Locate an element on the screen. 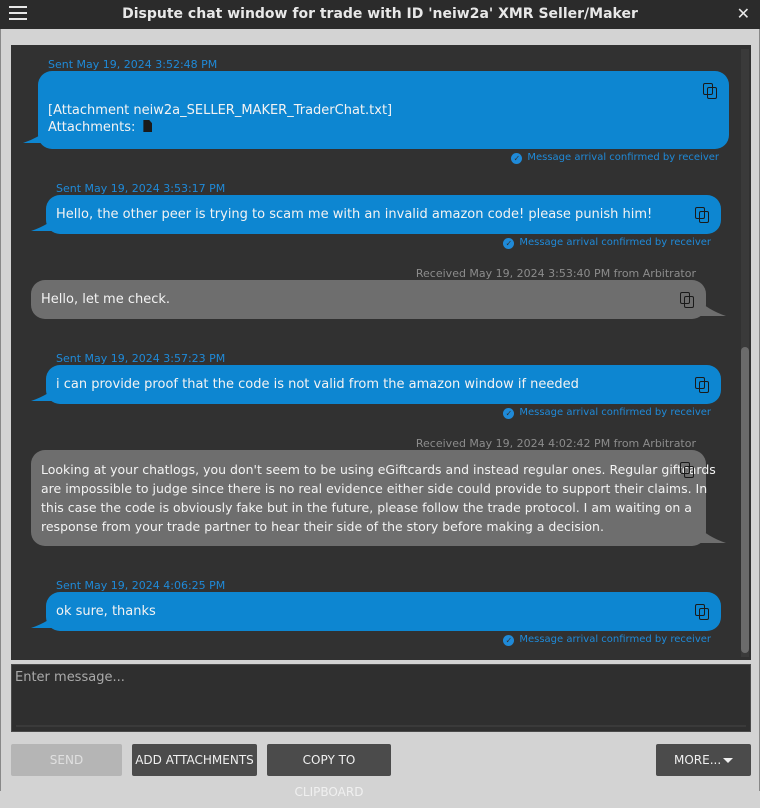  message-bubble-received: Hello, let me check. is located at coordinates (368, 299).